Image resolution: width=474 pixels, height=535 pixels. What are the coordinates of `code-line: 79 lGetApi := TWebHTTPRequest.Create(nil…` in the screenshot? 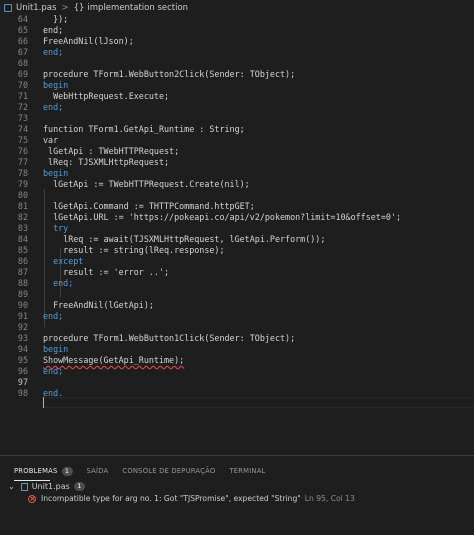 It's located at (237, 184).